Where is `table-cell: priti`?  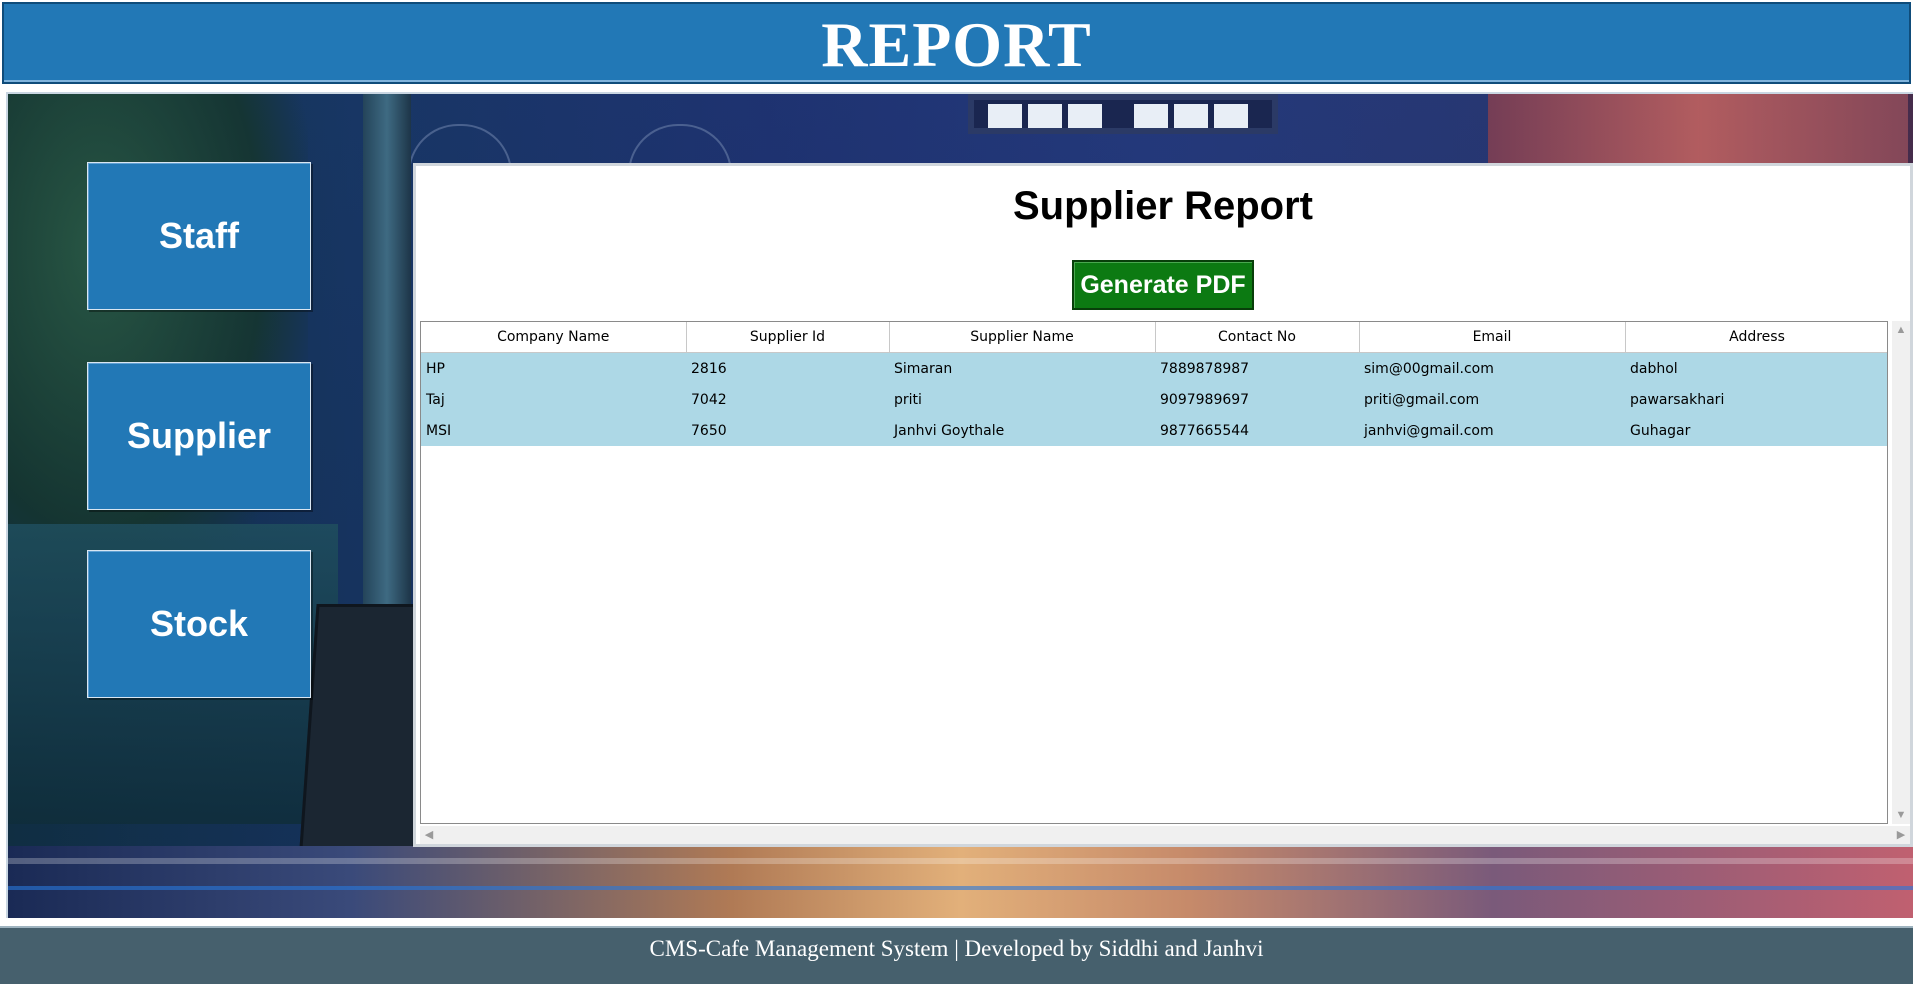 table-cell: priti is located at coordinates (1022, 399).